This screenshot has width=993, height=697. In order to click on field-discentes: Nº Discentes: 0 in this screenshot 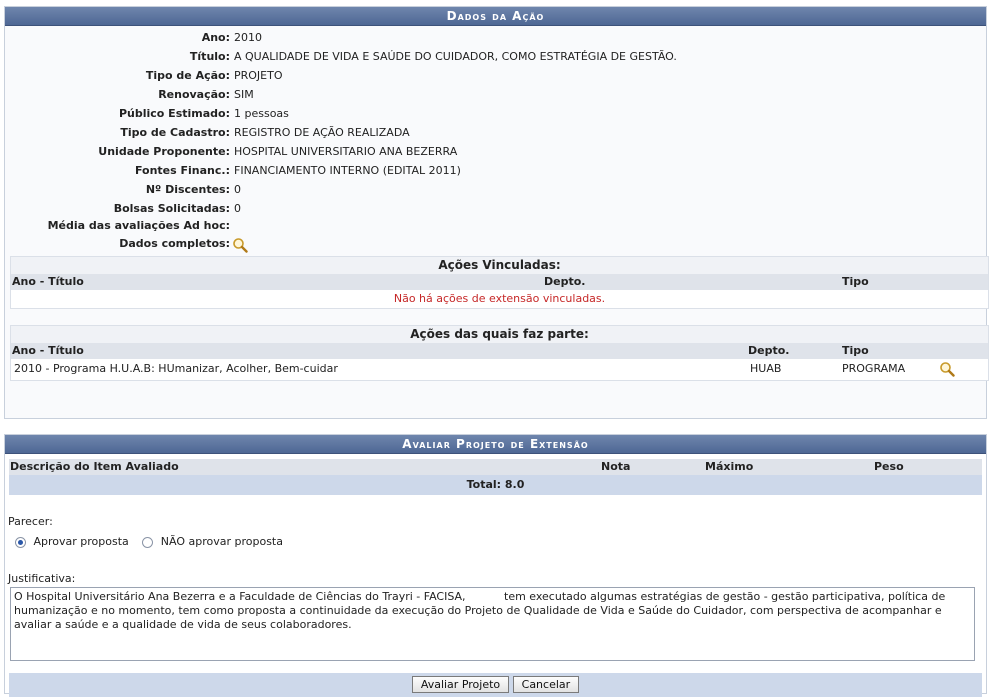, I will do `click(495, 189)`.